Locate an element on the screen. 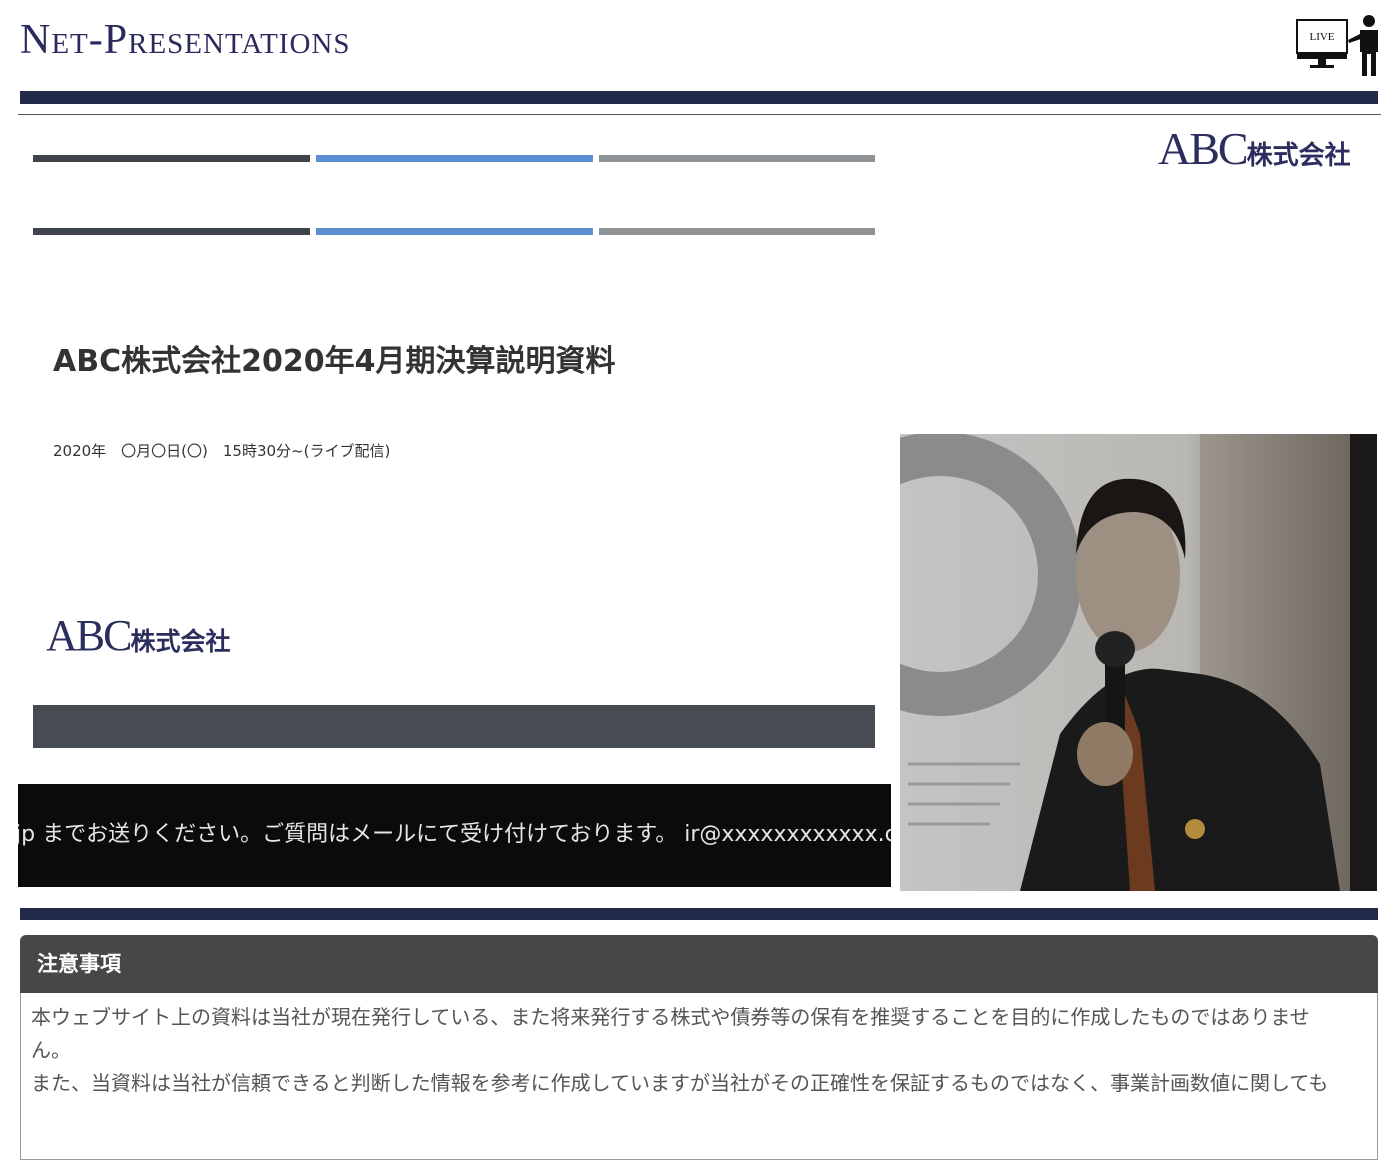 The image size is (1393, 1160). header-thin-line is located at coordinates (699, 114).